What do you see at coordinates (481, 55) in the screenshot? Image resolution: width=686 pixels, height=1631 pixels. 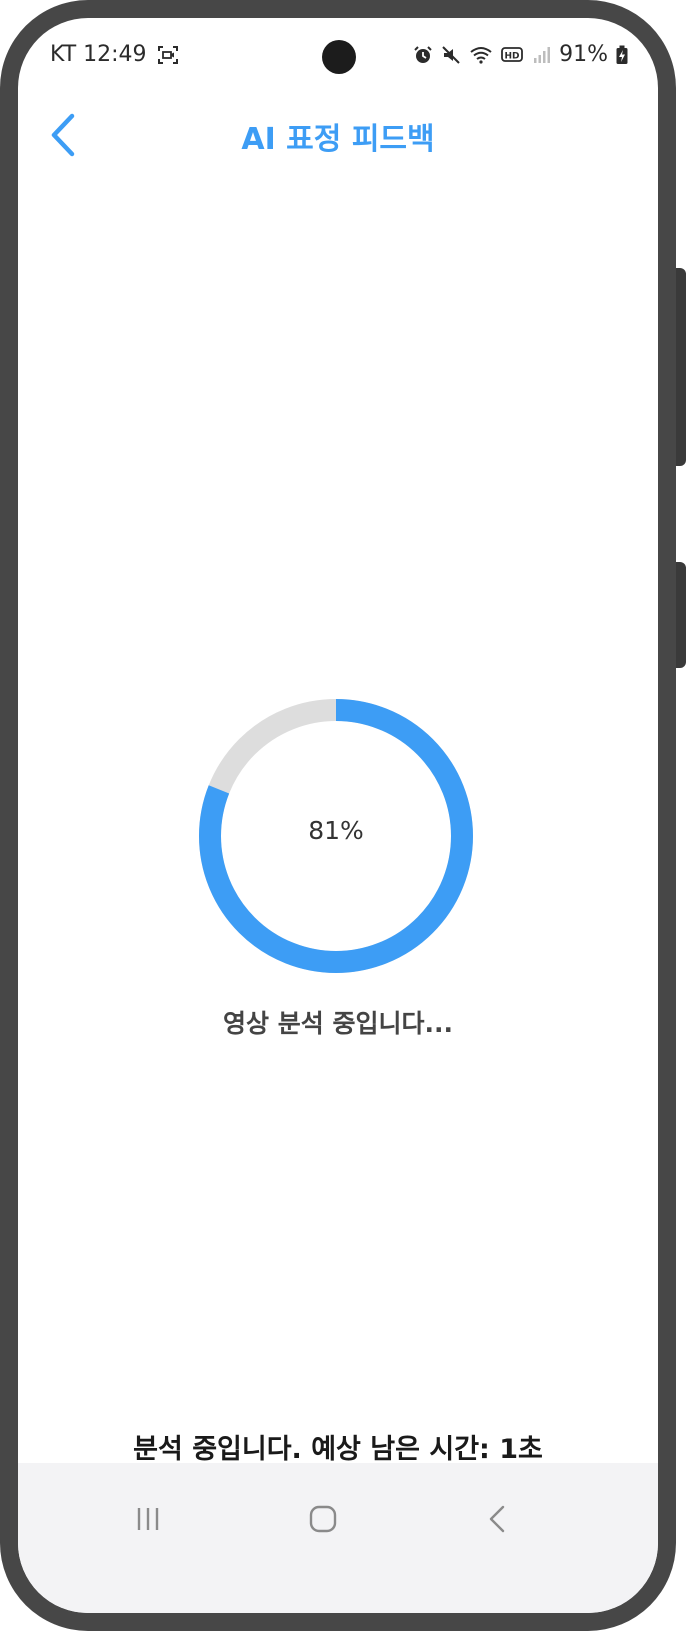 I see `wifi-icon` at bounding box center [481, 55].